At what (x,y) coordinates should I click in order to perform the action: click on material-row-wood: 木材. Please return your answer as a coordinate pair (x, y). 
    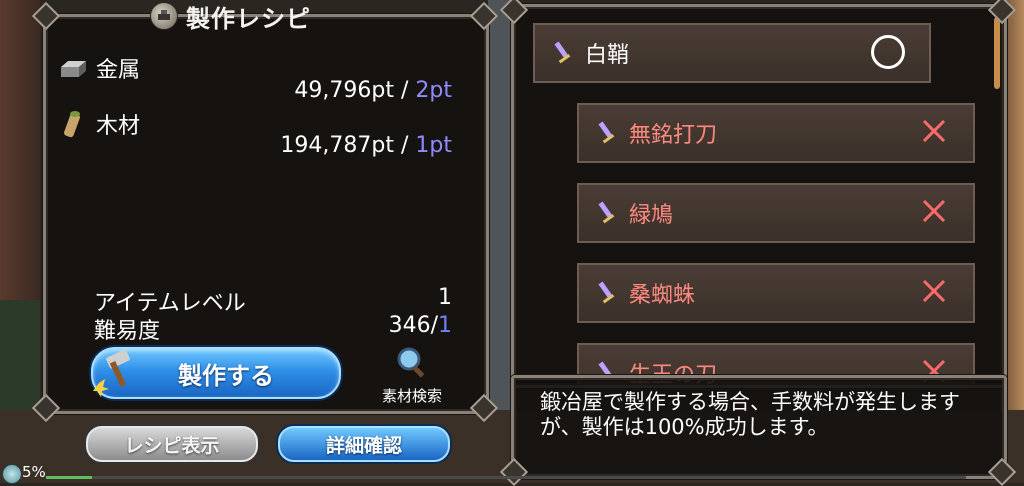
    Looking at the image, I should click on (99, 124).